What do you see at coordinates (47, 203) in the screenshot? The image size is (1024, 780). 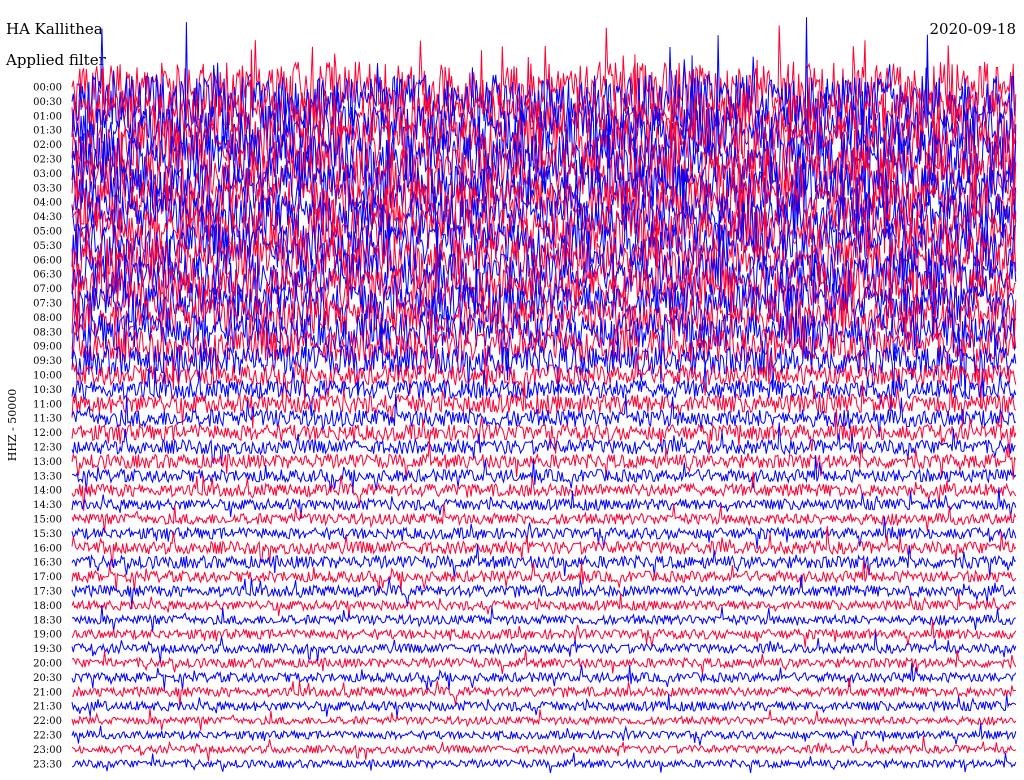 I see `time-label: 04:00` at bounding box center [47, 203].